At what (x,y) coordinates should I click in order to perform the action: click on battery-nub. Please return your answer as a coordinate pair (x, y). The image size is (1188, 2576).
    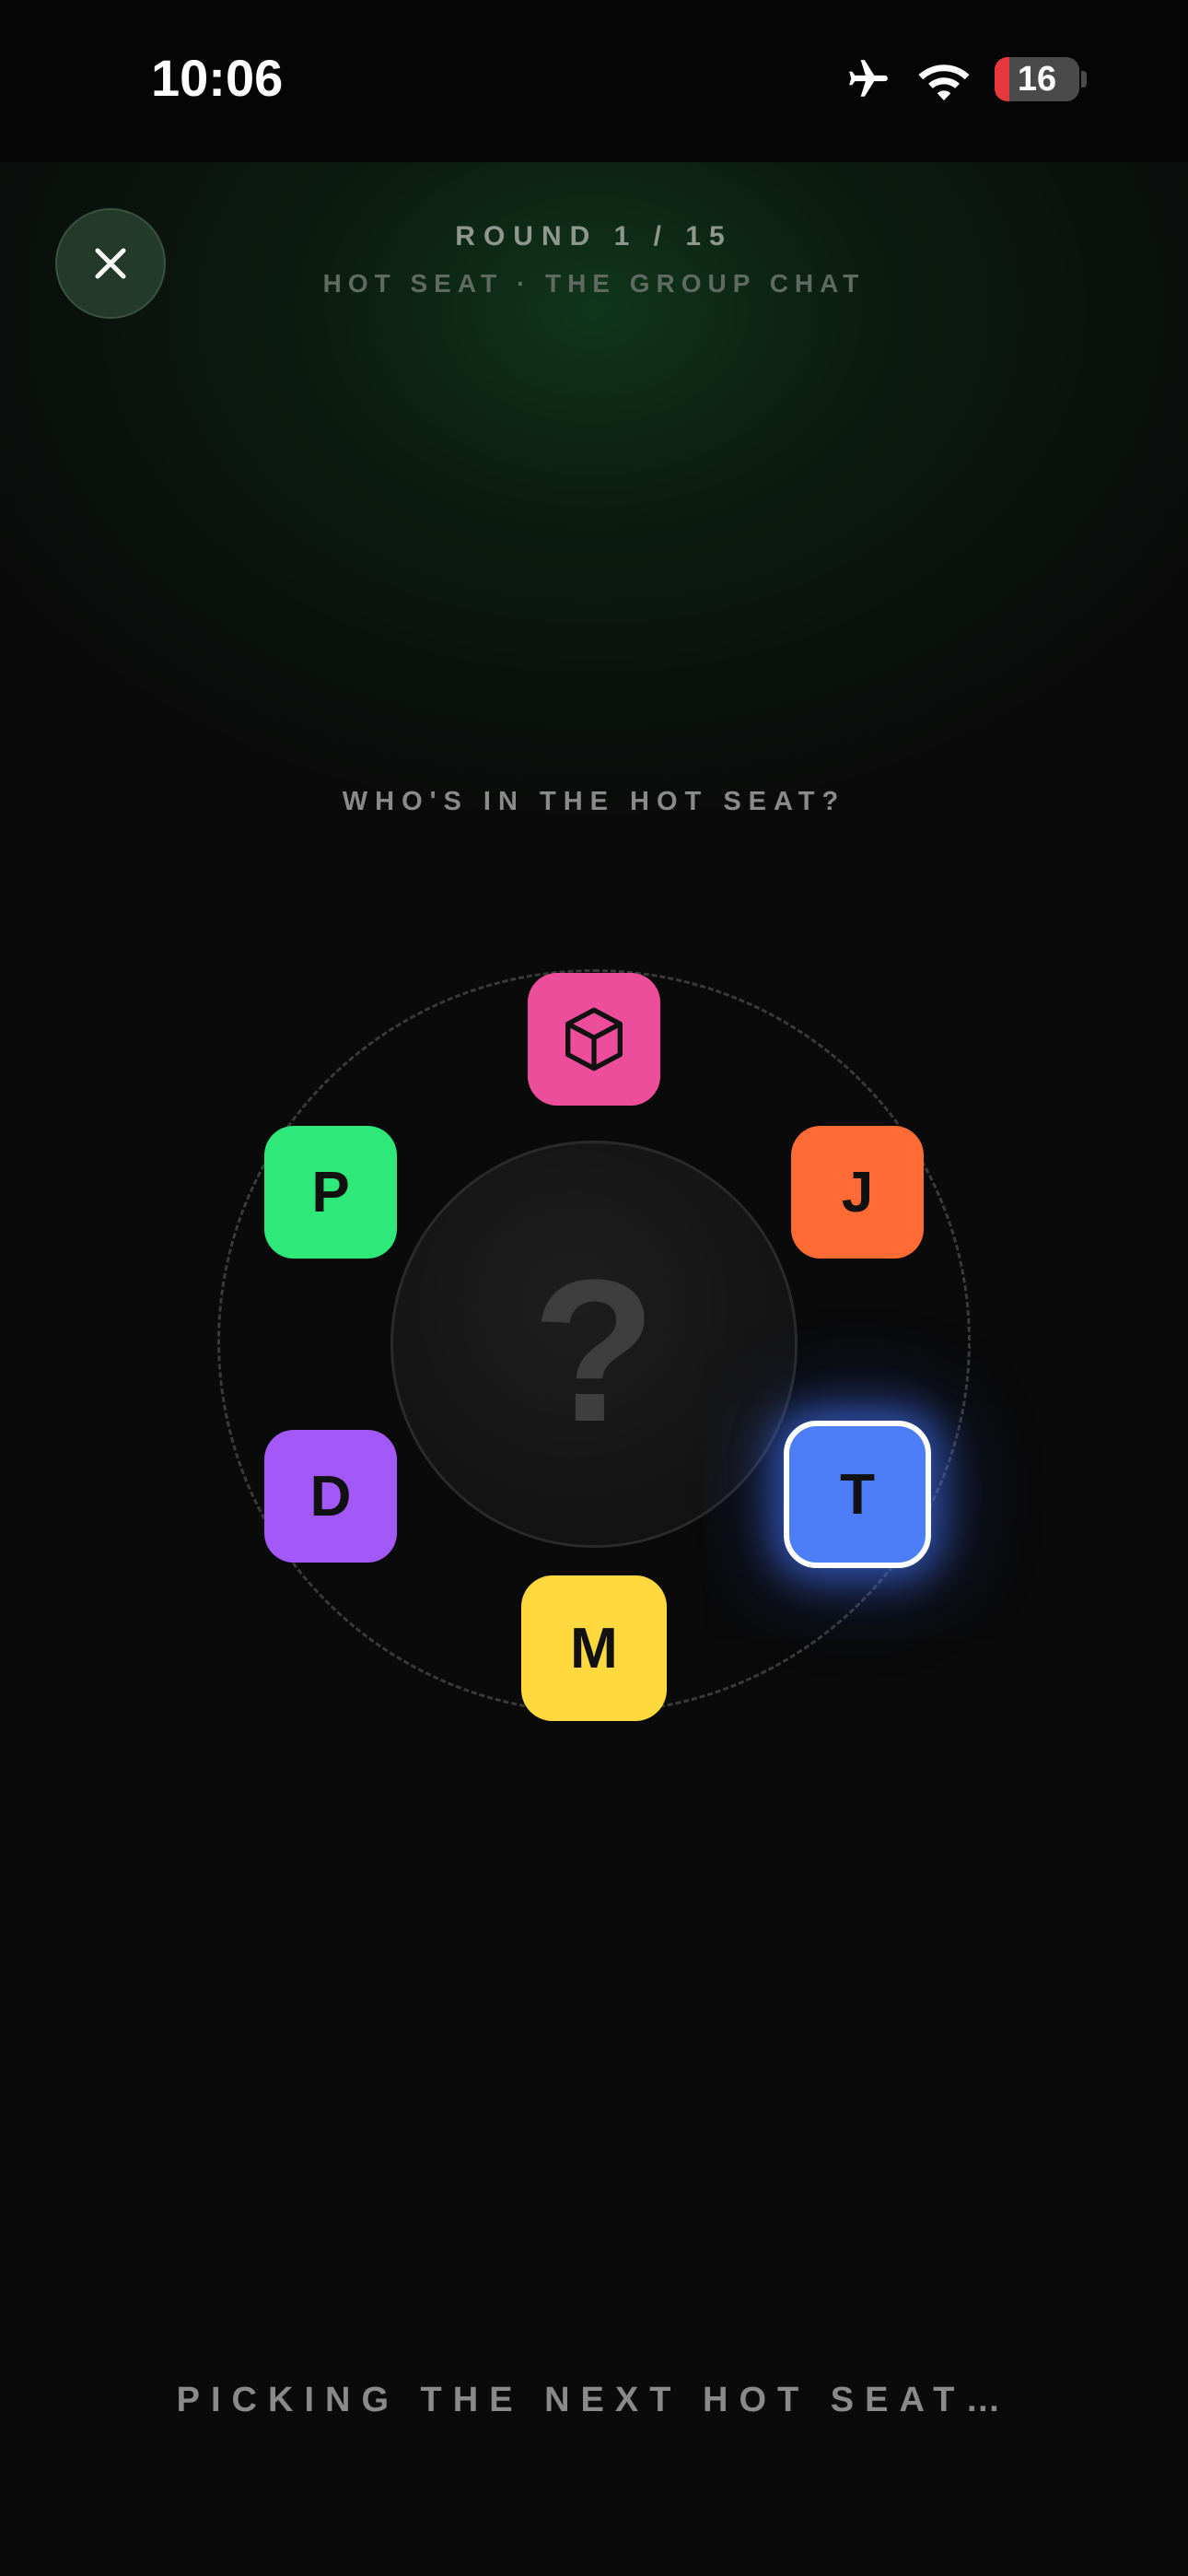
    Looking at the image, I should click on (1084, 79).